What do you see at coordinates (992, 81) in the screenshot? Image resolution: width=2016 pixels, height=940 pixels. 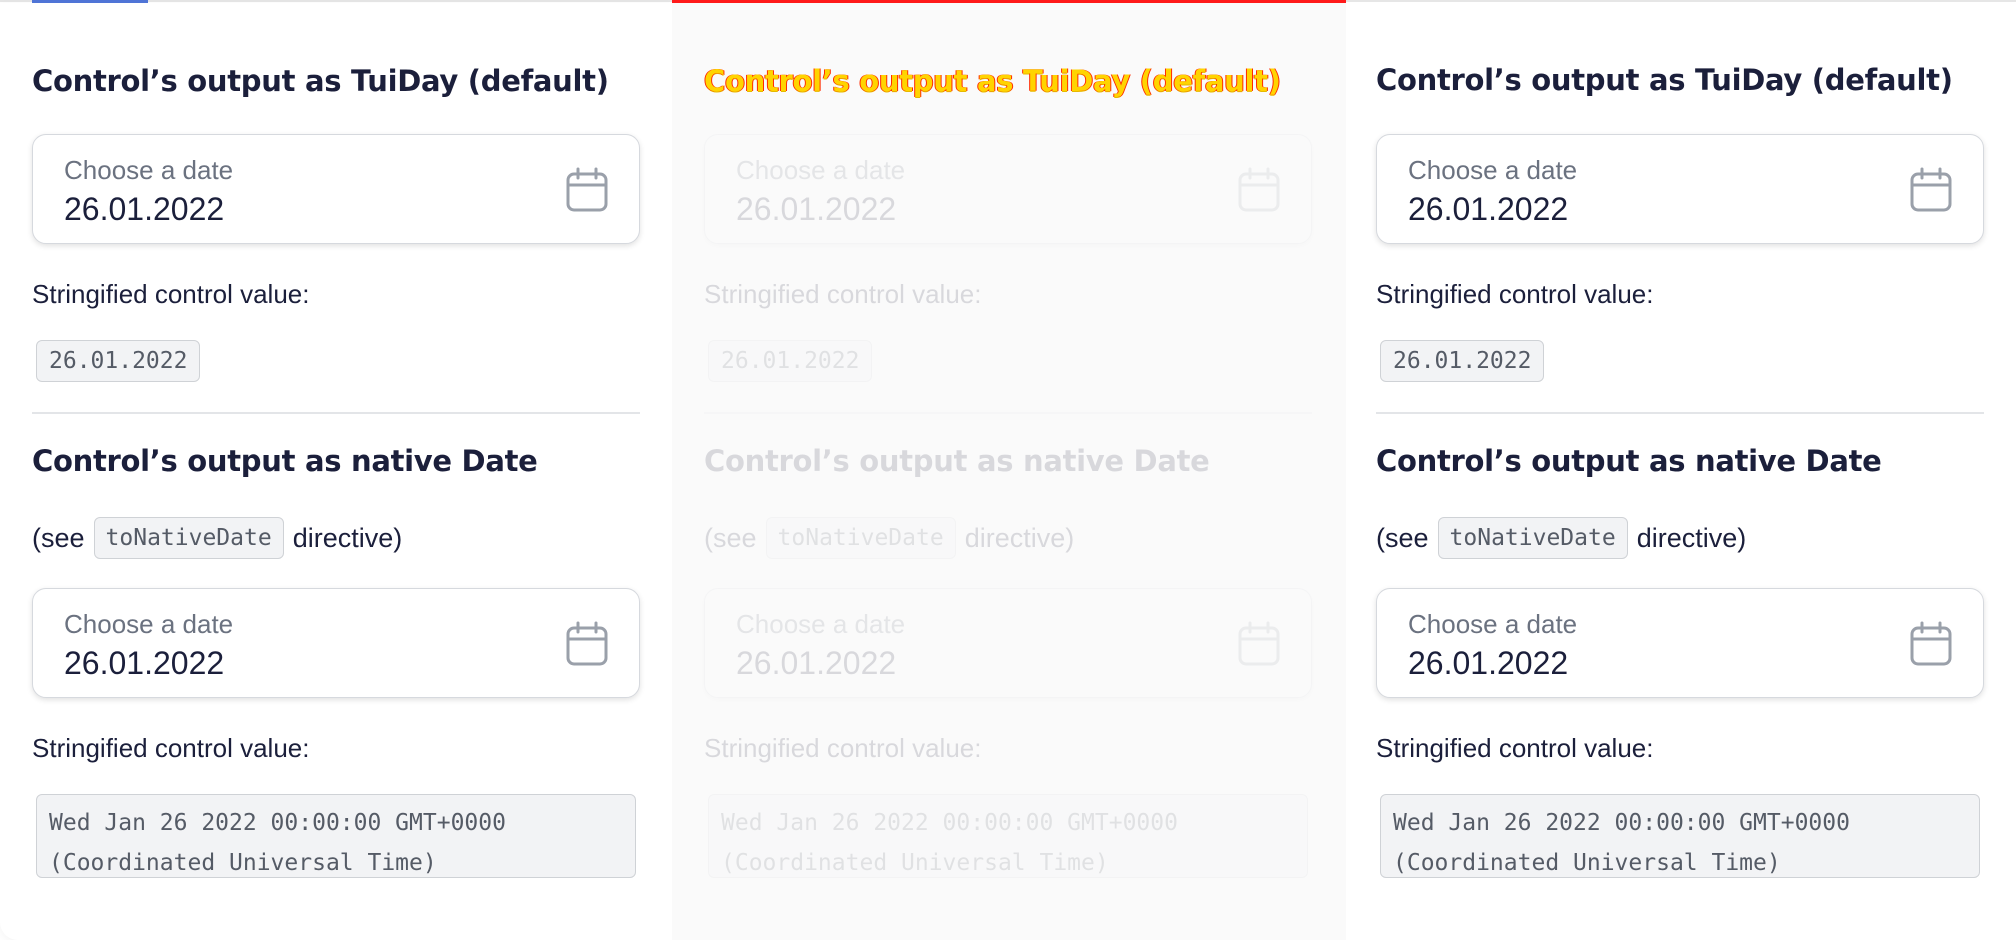 I see `diff-overlay-title: Control’s output as TuiDay (default)` at bounding box center [992, 81].